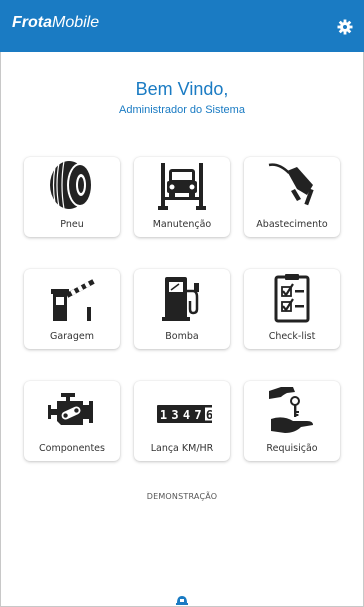  Describe the element at coordinates (174, 415) in the screenshot. I see `odometer-digit: 3` at that location.